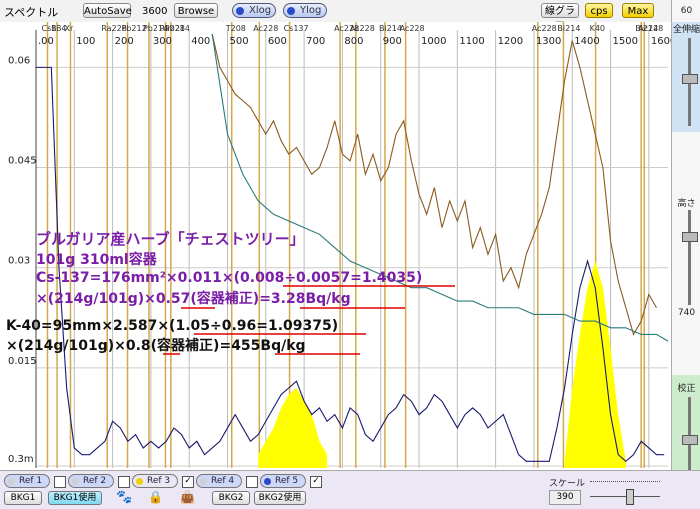 The image size is (700, 509). I want to click on height-track, so click(689, 257).